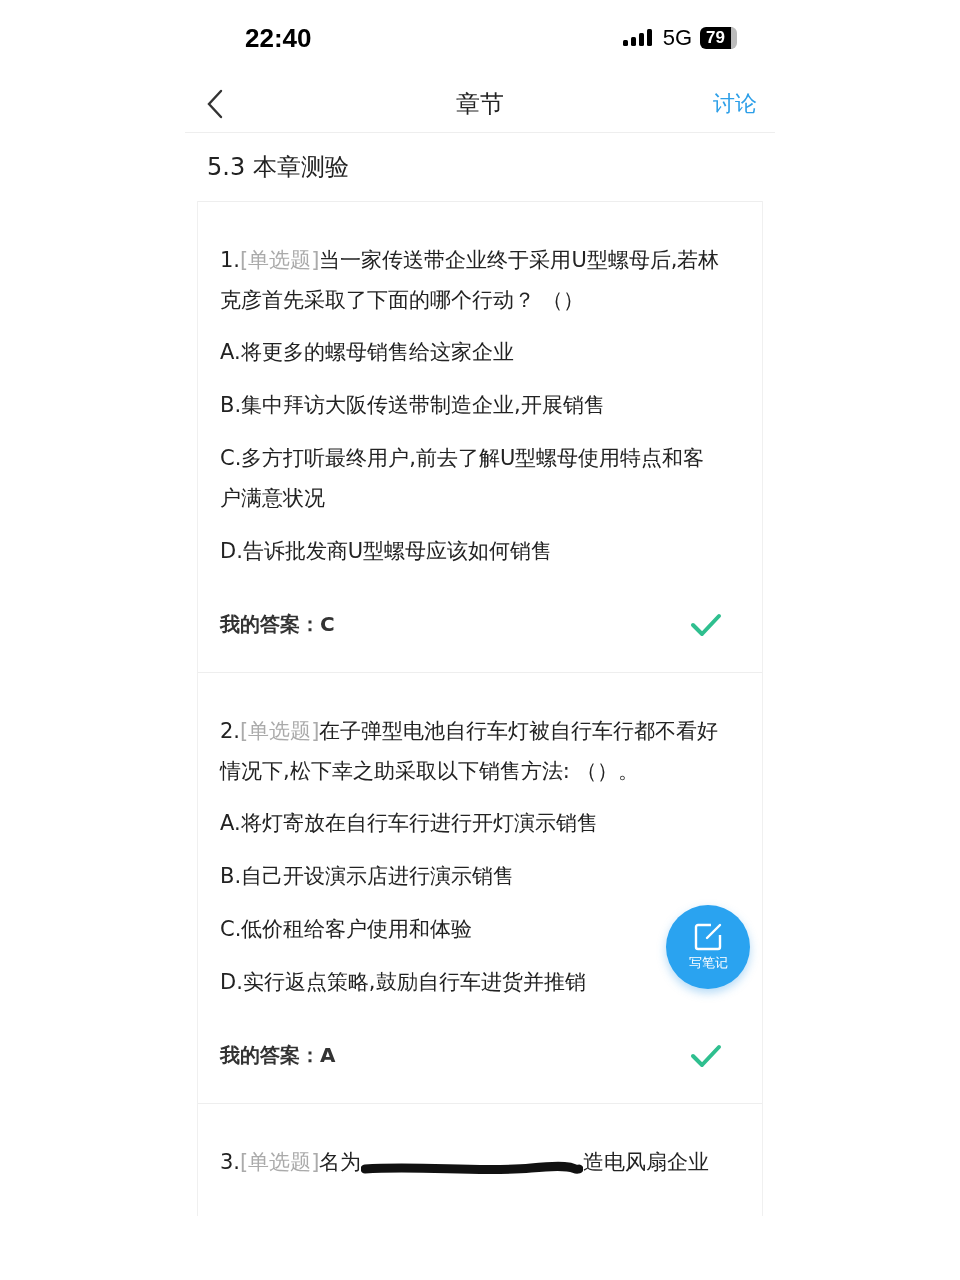 The image size is (960, 1280). Describe the element at coordinates (346, 929) in the screenshot. I see `answer-option: C.低价租给客户使用和体验` at that location.